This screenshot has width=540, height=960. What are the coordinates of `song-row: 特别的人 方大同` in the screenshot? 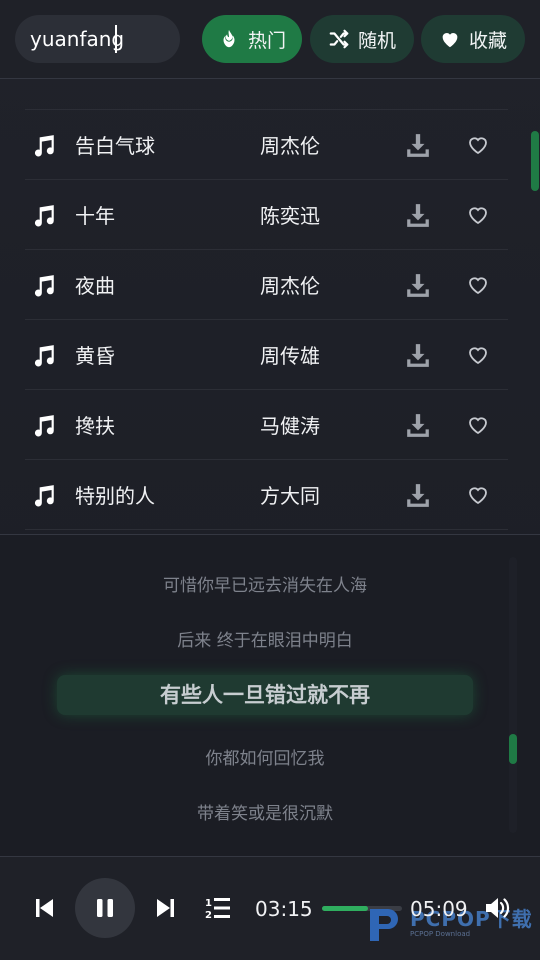 It's located at (266, 495).